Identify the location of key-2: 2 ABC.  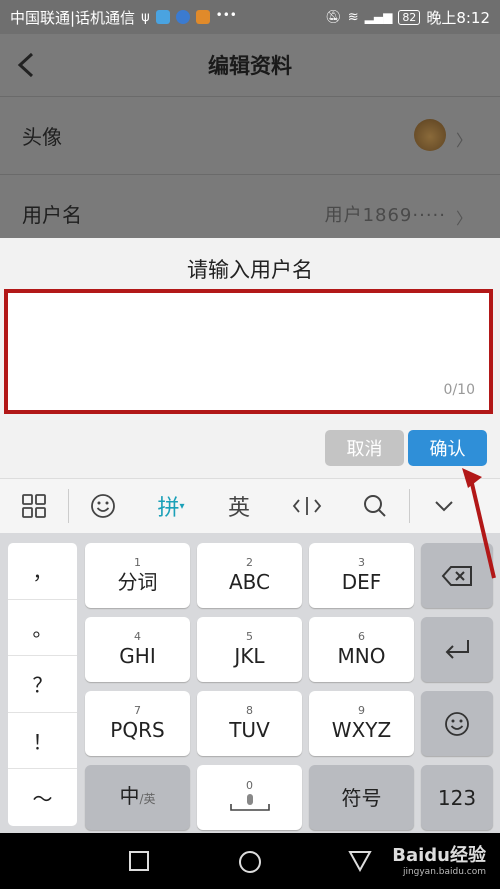
(249, 575).